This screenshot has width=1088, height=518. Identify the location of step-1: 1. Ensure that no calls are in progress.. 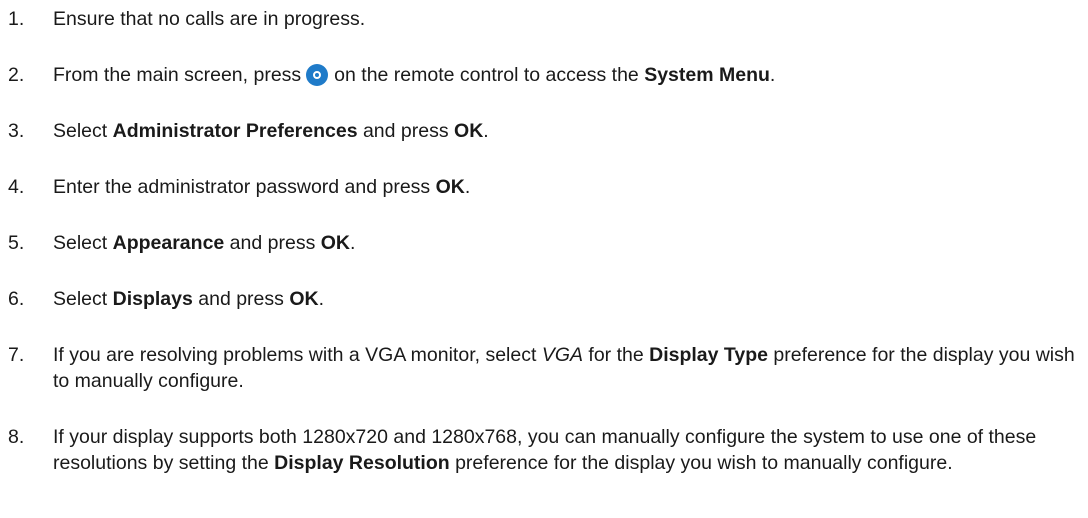
(544, 19).